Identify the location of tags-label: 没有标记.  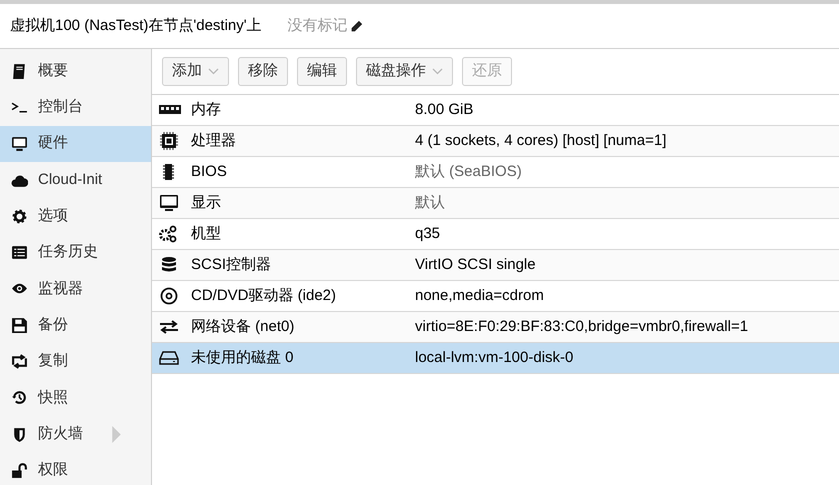
(318, 26).